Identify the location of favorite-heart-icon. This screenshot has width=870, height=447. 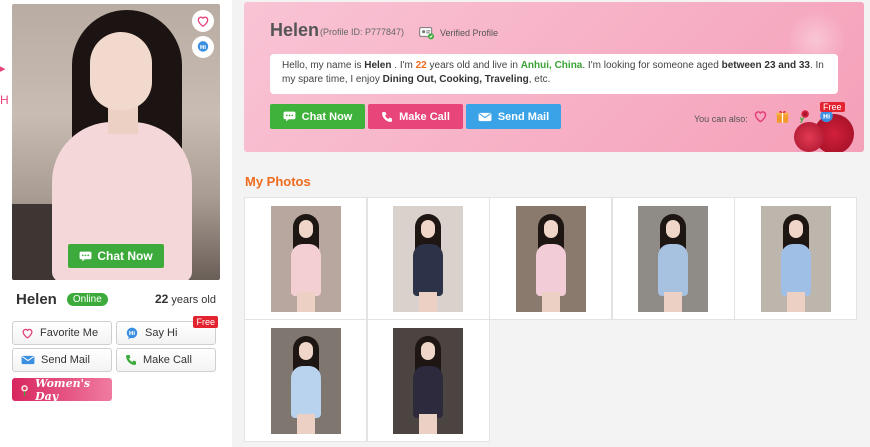
(203, 21).